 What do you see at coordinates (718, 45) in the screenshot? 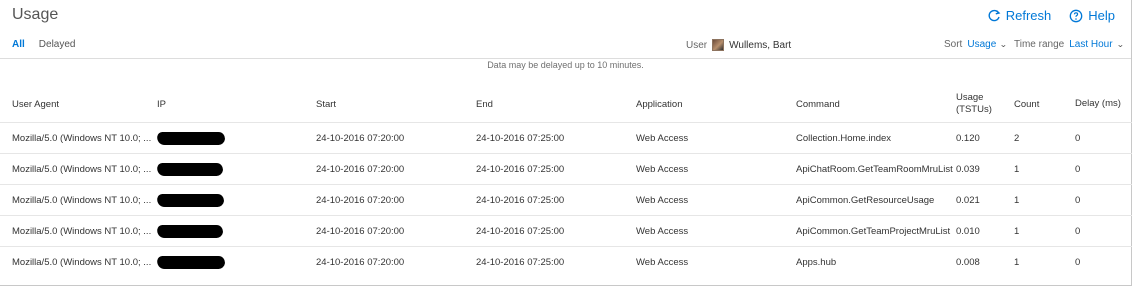
I see `avatar` at bounding box center [718, 45].